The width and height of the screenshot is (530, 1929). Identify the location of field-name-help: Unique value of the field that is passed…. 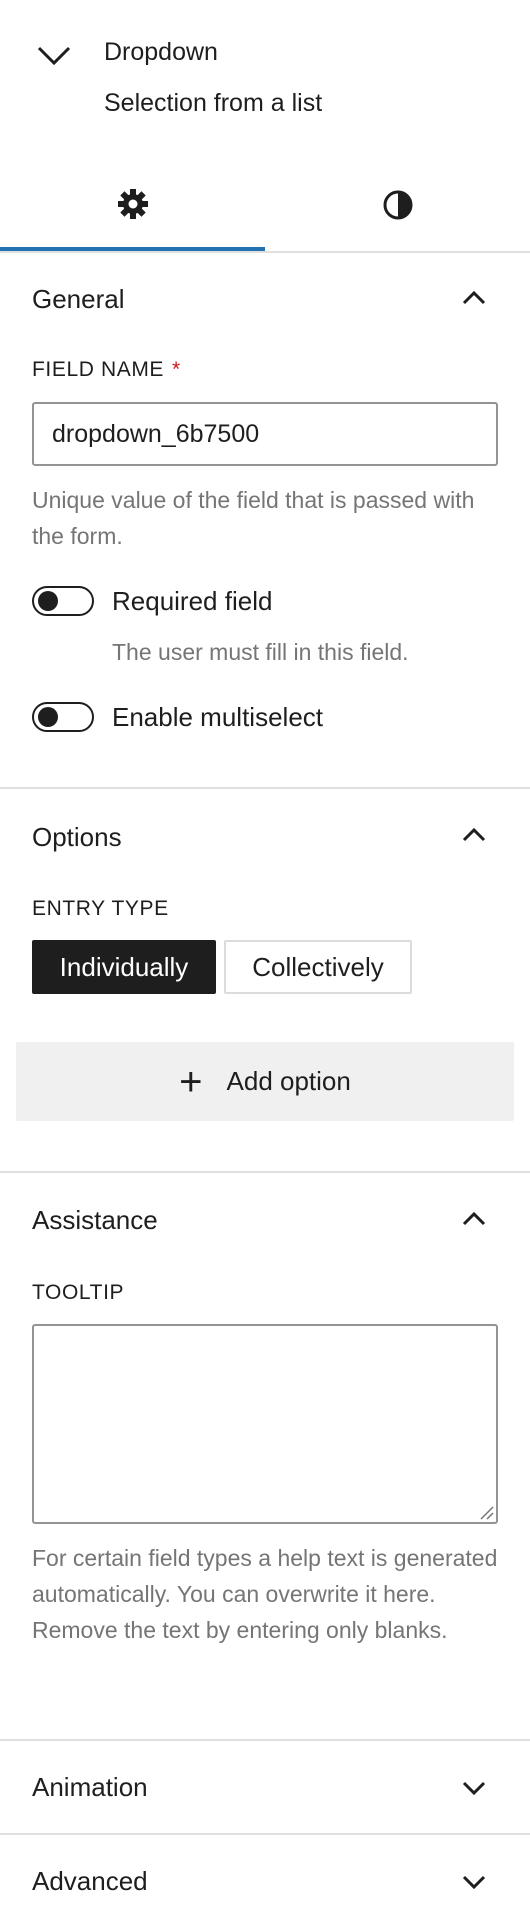
(253, 518).